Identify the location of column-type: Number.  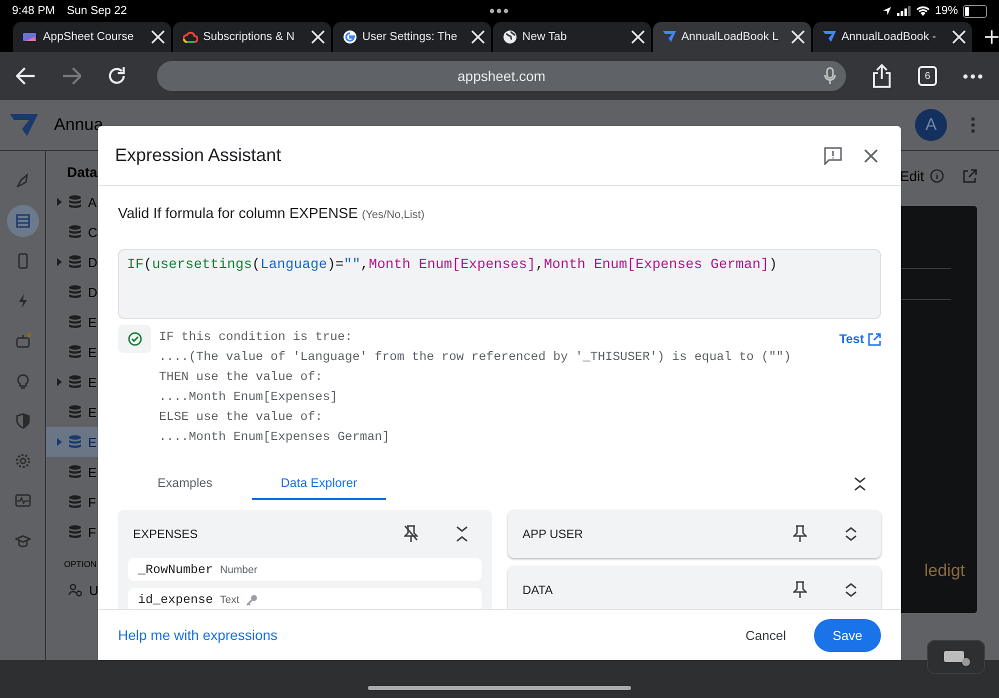
(239, 570).